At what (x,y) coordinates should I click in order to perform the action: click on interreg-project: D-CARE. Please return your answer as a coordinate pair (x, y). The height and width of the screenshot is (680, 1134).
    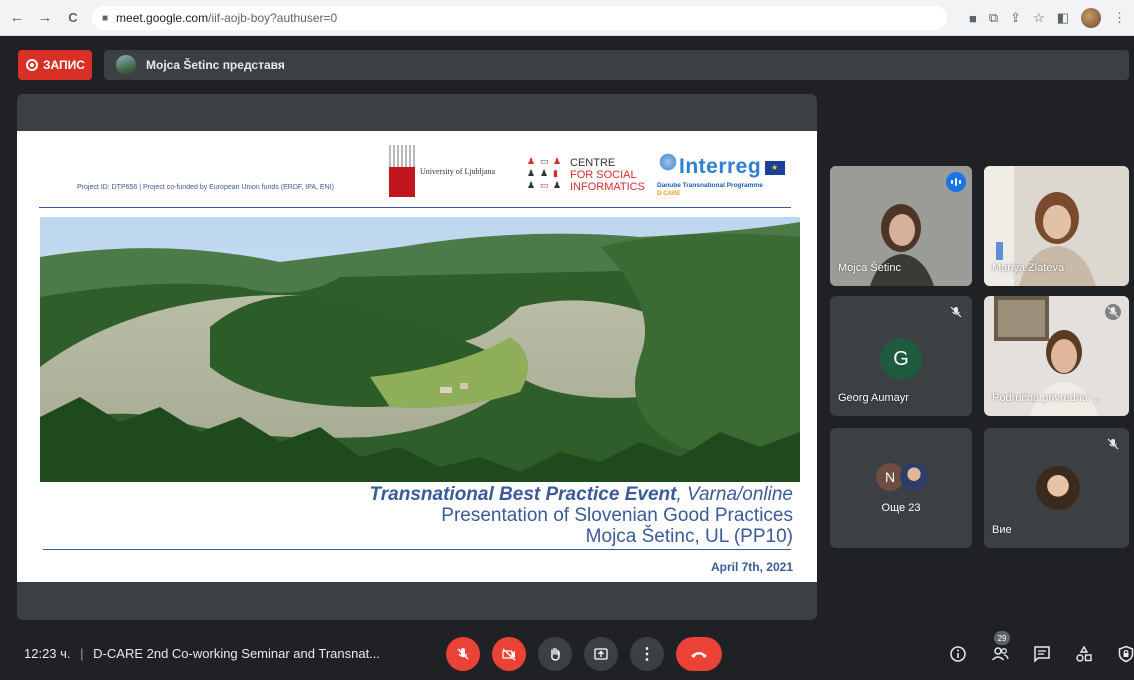
    Looking at the image, I should click on (669, 194).